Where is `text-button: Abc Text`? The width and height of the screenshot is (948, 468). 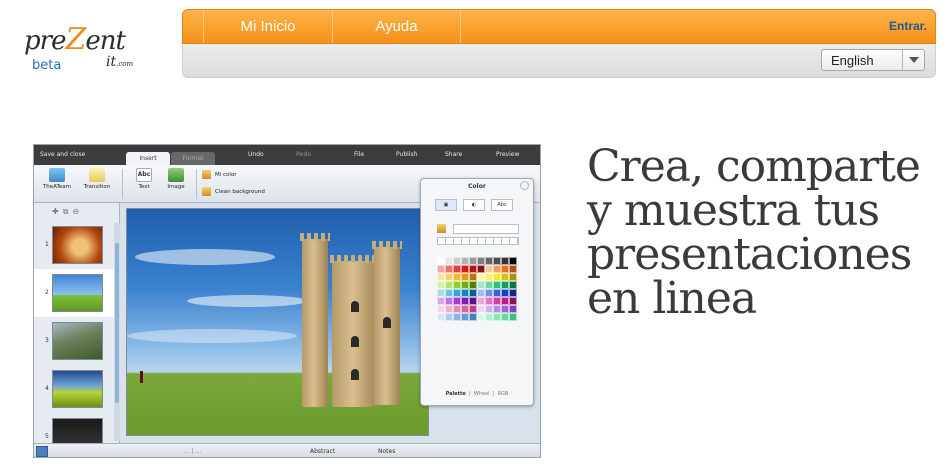
text-button: Abc Text is located at coordinates (144, 179).